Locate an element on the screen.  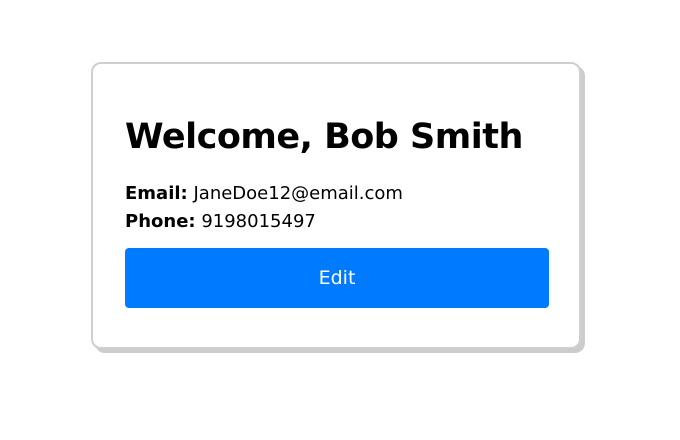
phone-label: Phone: is located at coordinates (160, 221).